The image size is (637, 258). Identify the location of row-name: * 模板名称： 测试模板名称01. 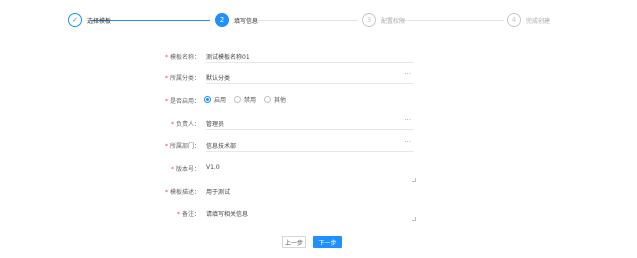
(318, 56).